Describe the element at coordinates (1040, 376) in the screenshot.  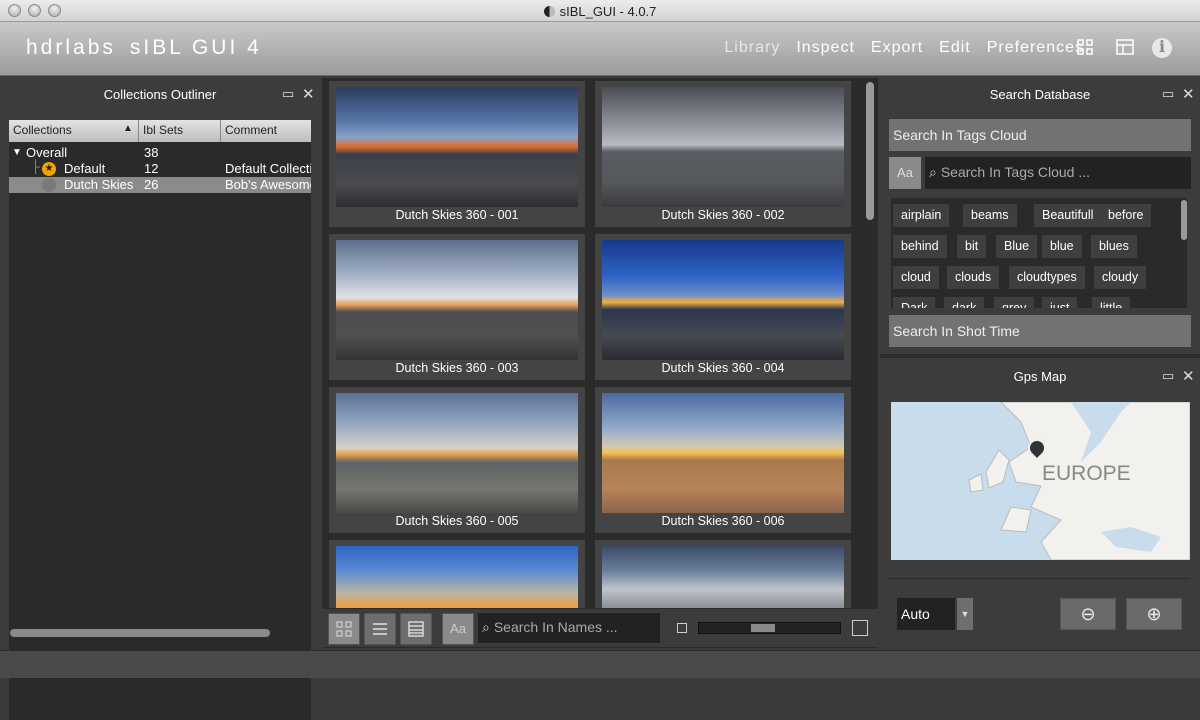
I see `panel-title: Gps Map` at that location.